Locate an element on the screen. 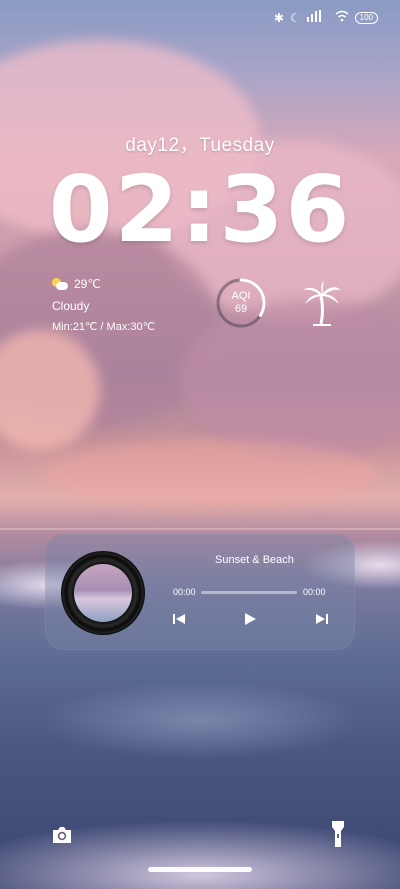  elapsed-time: 00:00 is located at coordinates (184, 592).